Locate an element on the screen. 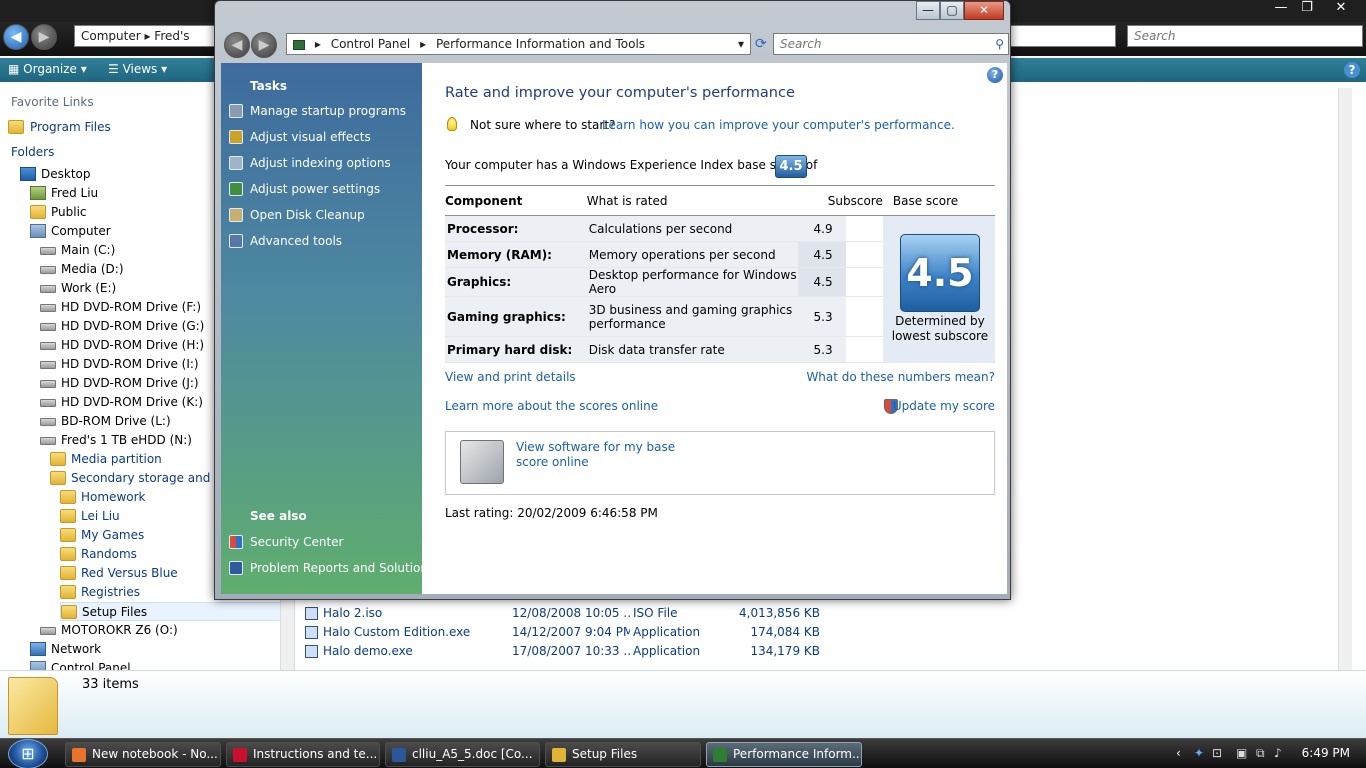 This screenshot has height=768, width=1366. tree-item-label: Randoms is located at coordinates (109, 554).